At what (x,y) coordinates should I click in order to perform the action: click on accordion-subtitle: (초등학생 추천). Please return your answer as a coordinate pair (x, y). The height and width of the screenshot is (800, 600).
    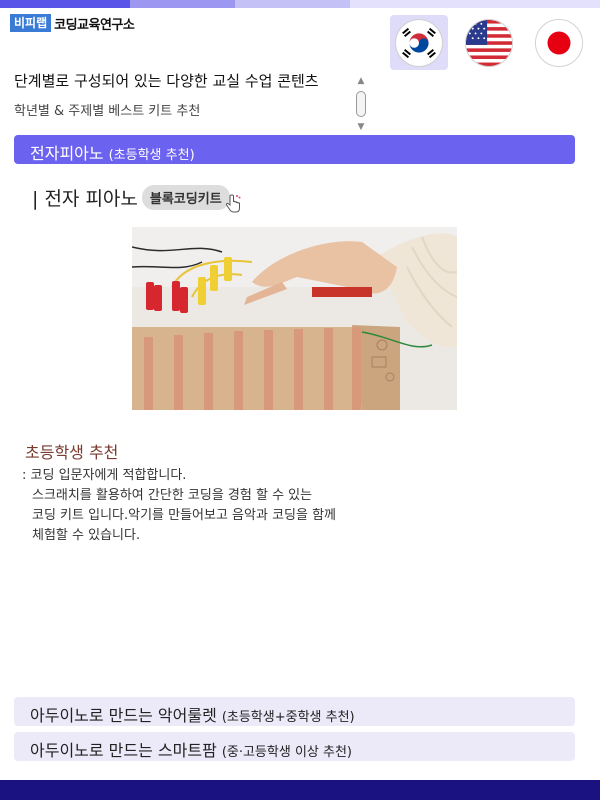
    Looking at the image, I should click on (151, 155).